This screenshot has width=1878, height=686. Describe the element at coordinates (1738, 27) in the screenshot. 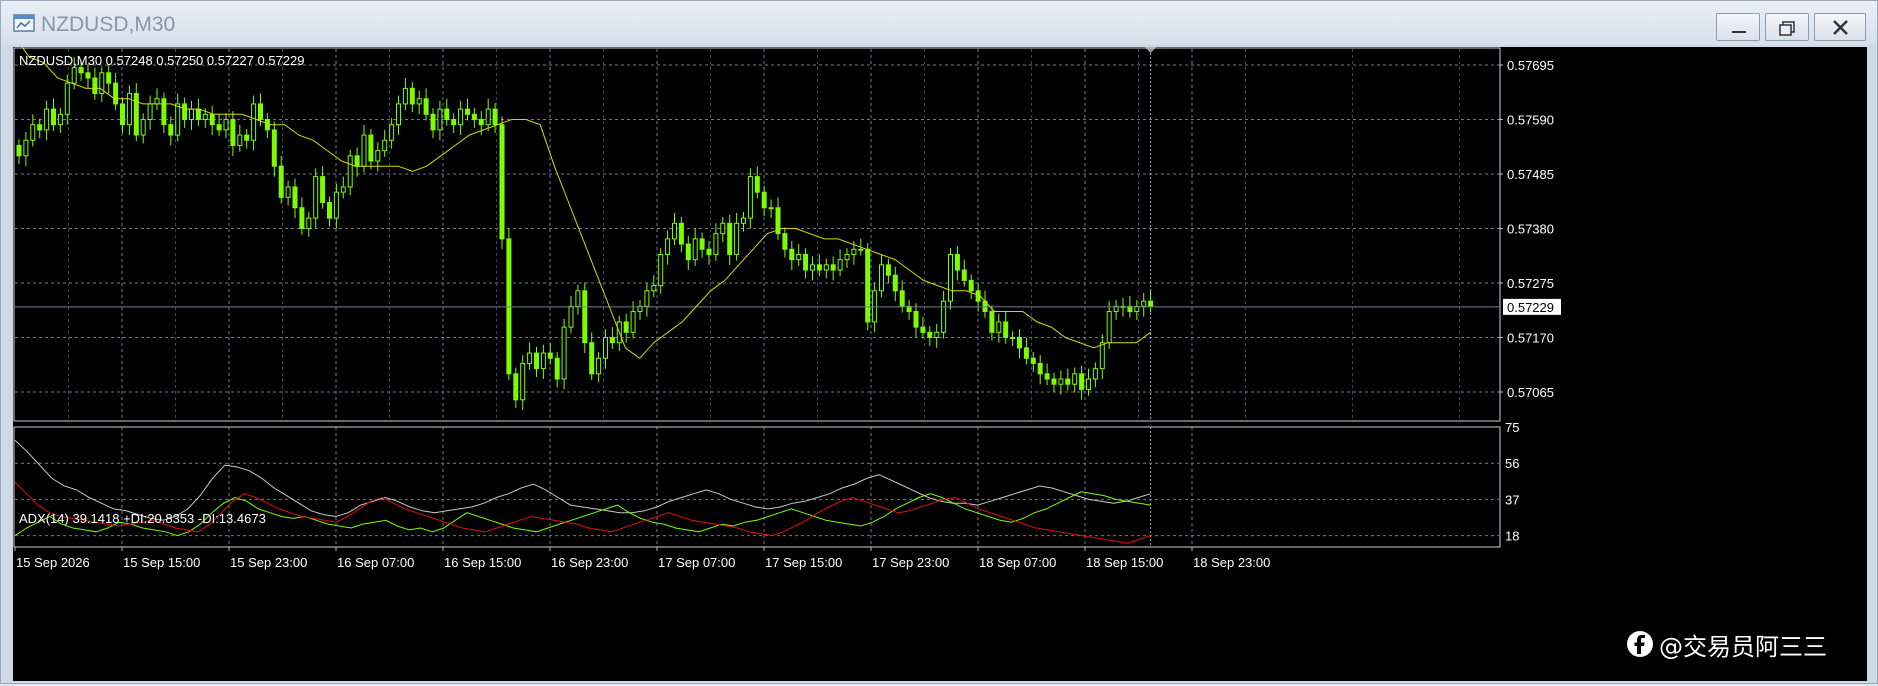

I see `minimize-button` at that location.